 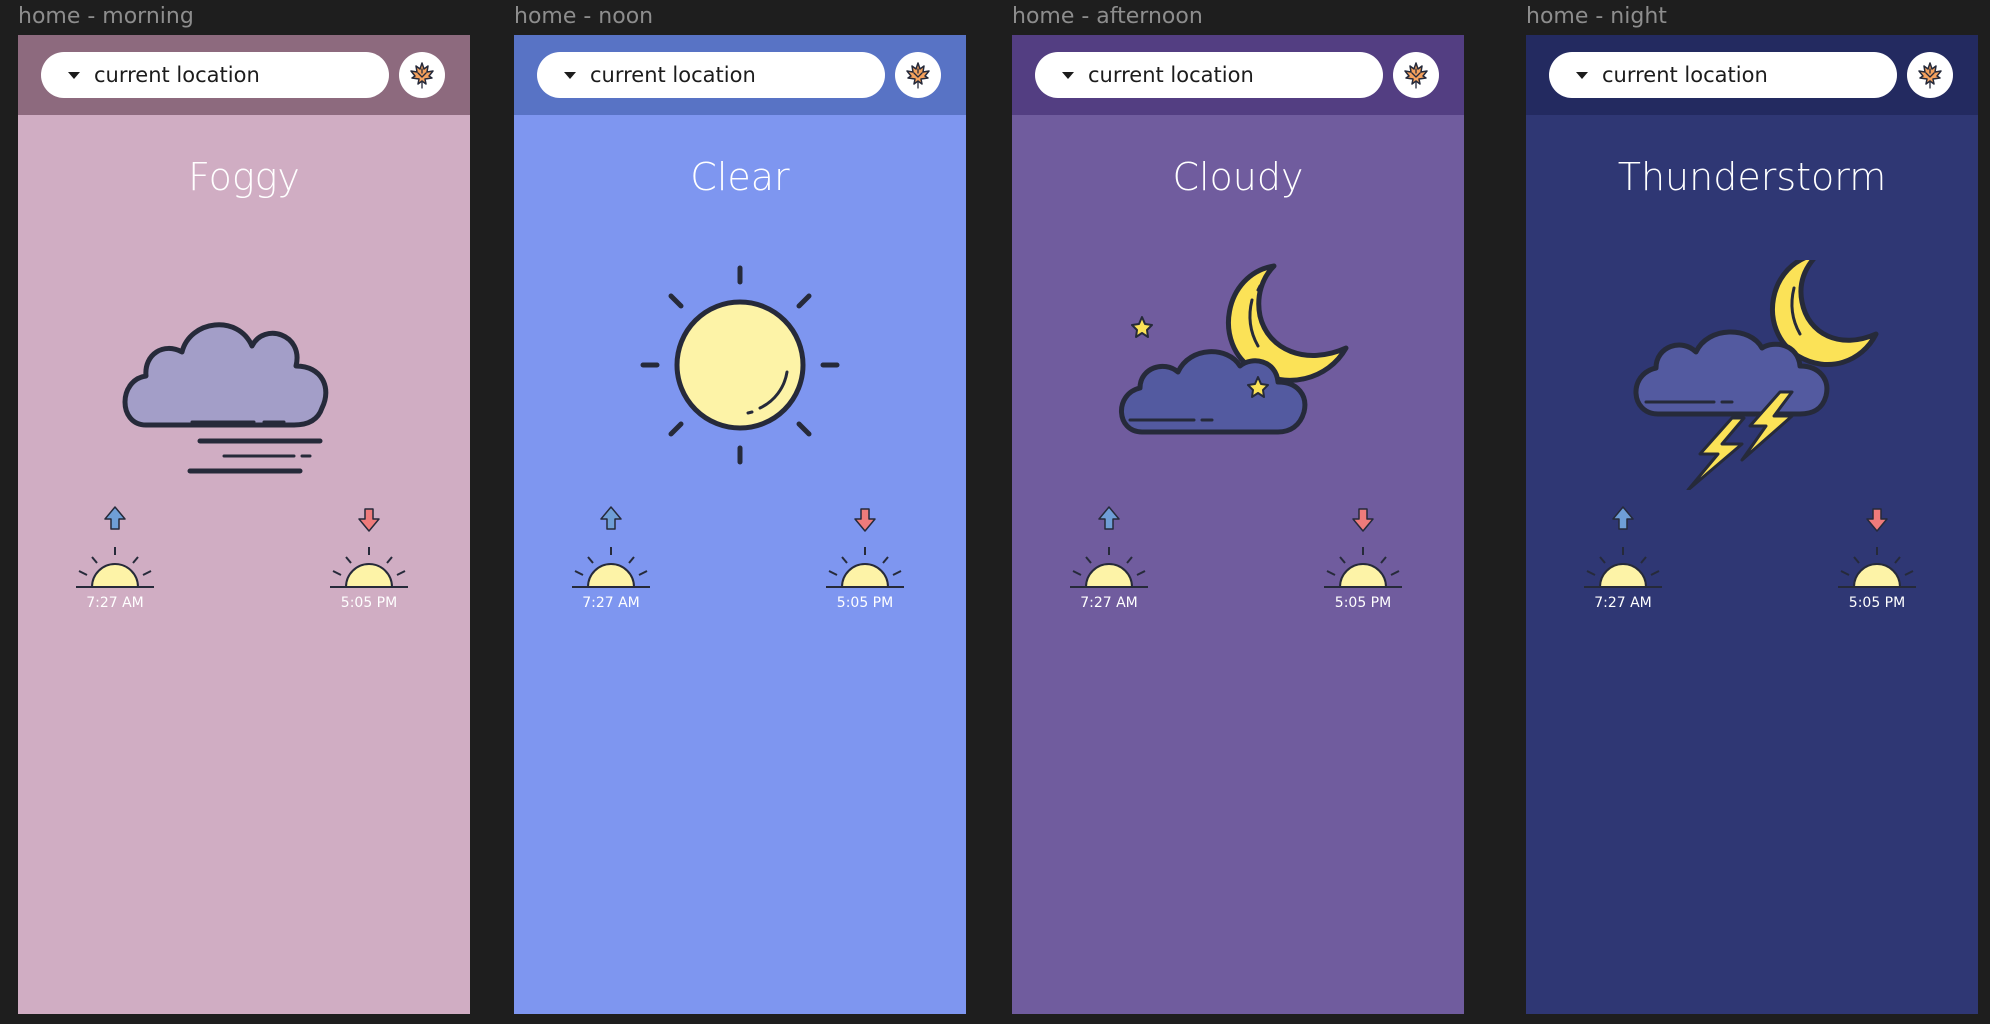 What do you see at coordinates (1238, 375) in the screenshot?
I see `cloud-moon-icon` at bounding box center [1238, 375].